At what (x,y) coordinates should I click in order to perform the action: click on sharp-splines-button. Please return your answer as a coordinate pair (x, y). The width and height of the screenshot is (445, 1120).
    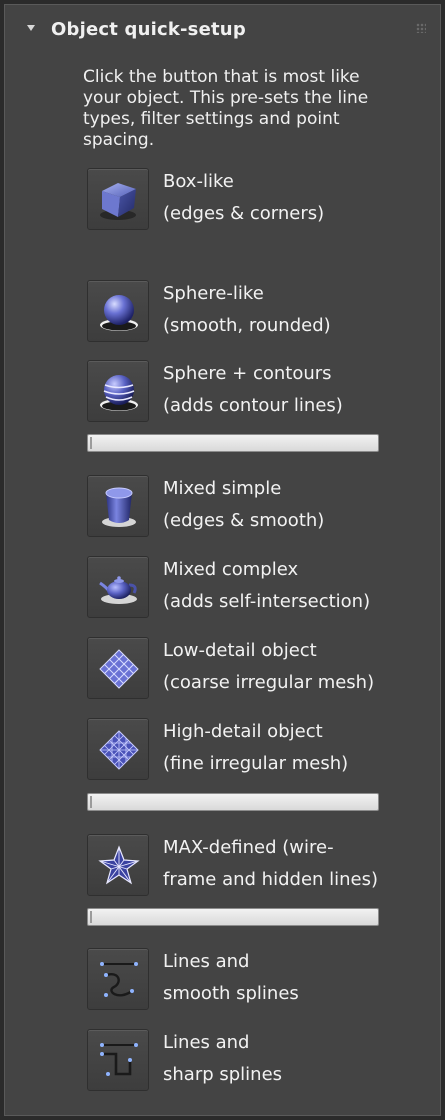
    Looking at the image, I should click on (118, 1060).